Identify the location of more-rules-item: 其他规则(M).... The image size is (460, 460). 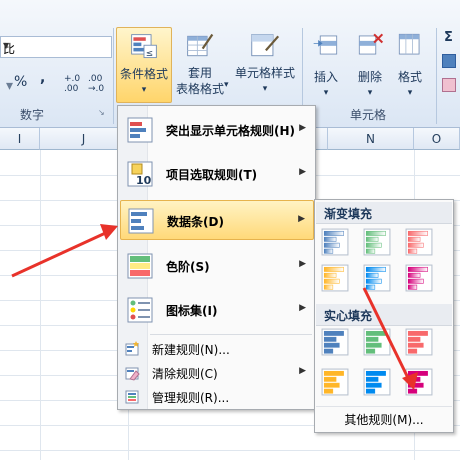
(384, 419).